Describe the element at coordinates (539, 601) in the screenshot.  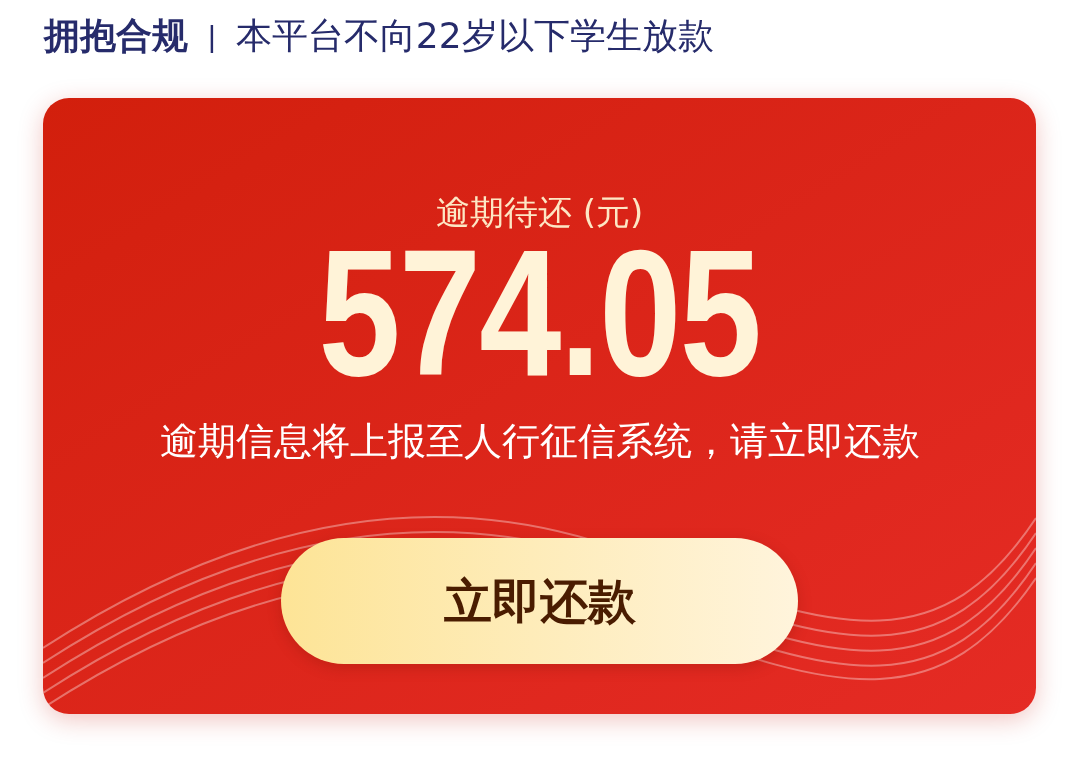
I see `repay-button: 立即还款` at that location.